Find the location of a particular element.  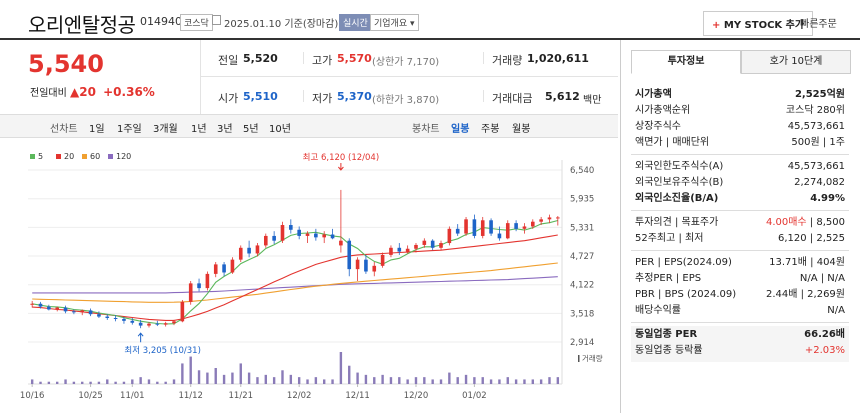

period-1y: 1년 is located at coordinates (199, 127).